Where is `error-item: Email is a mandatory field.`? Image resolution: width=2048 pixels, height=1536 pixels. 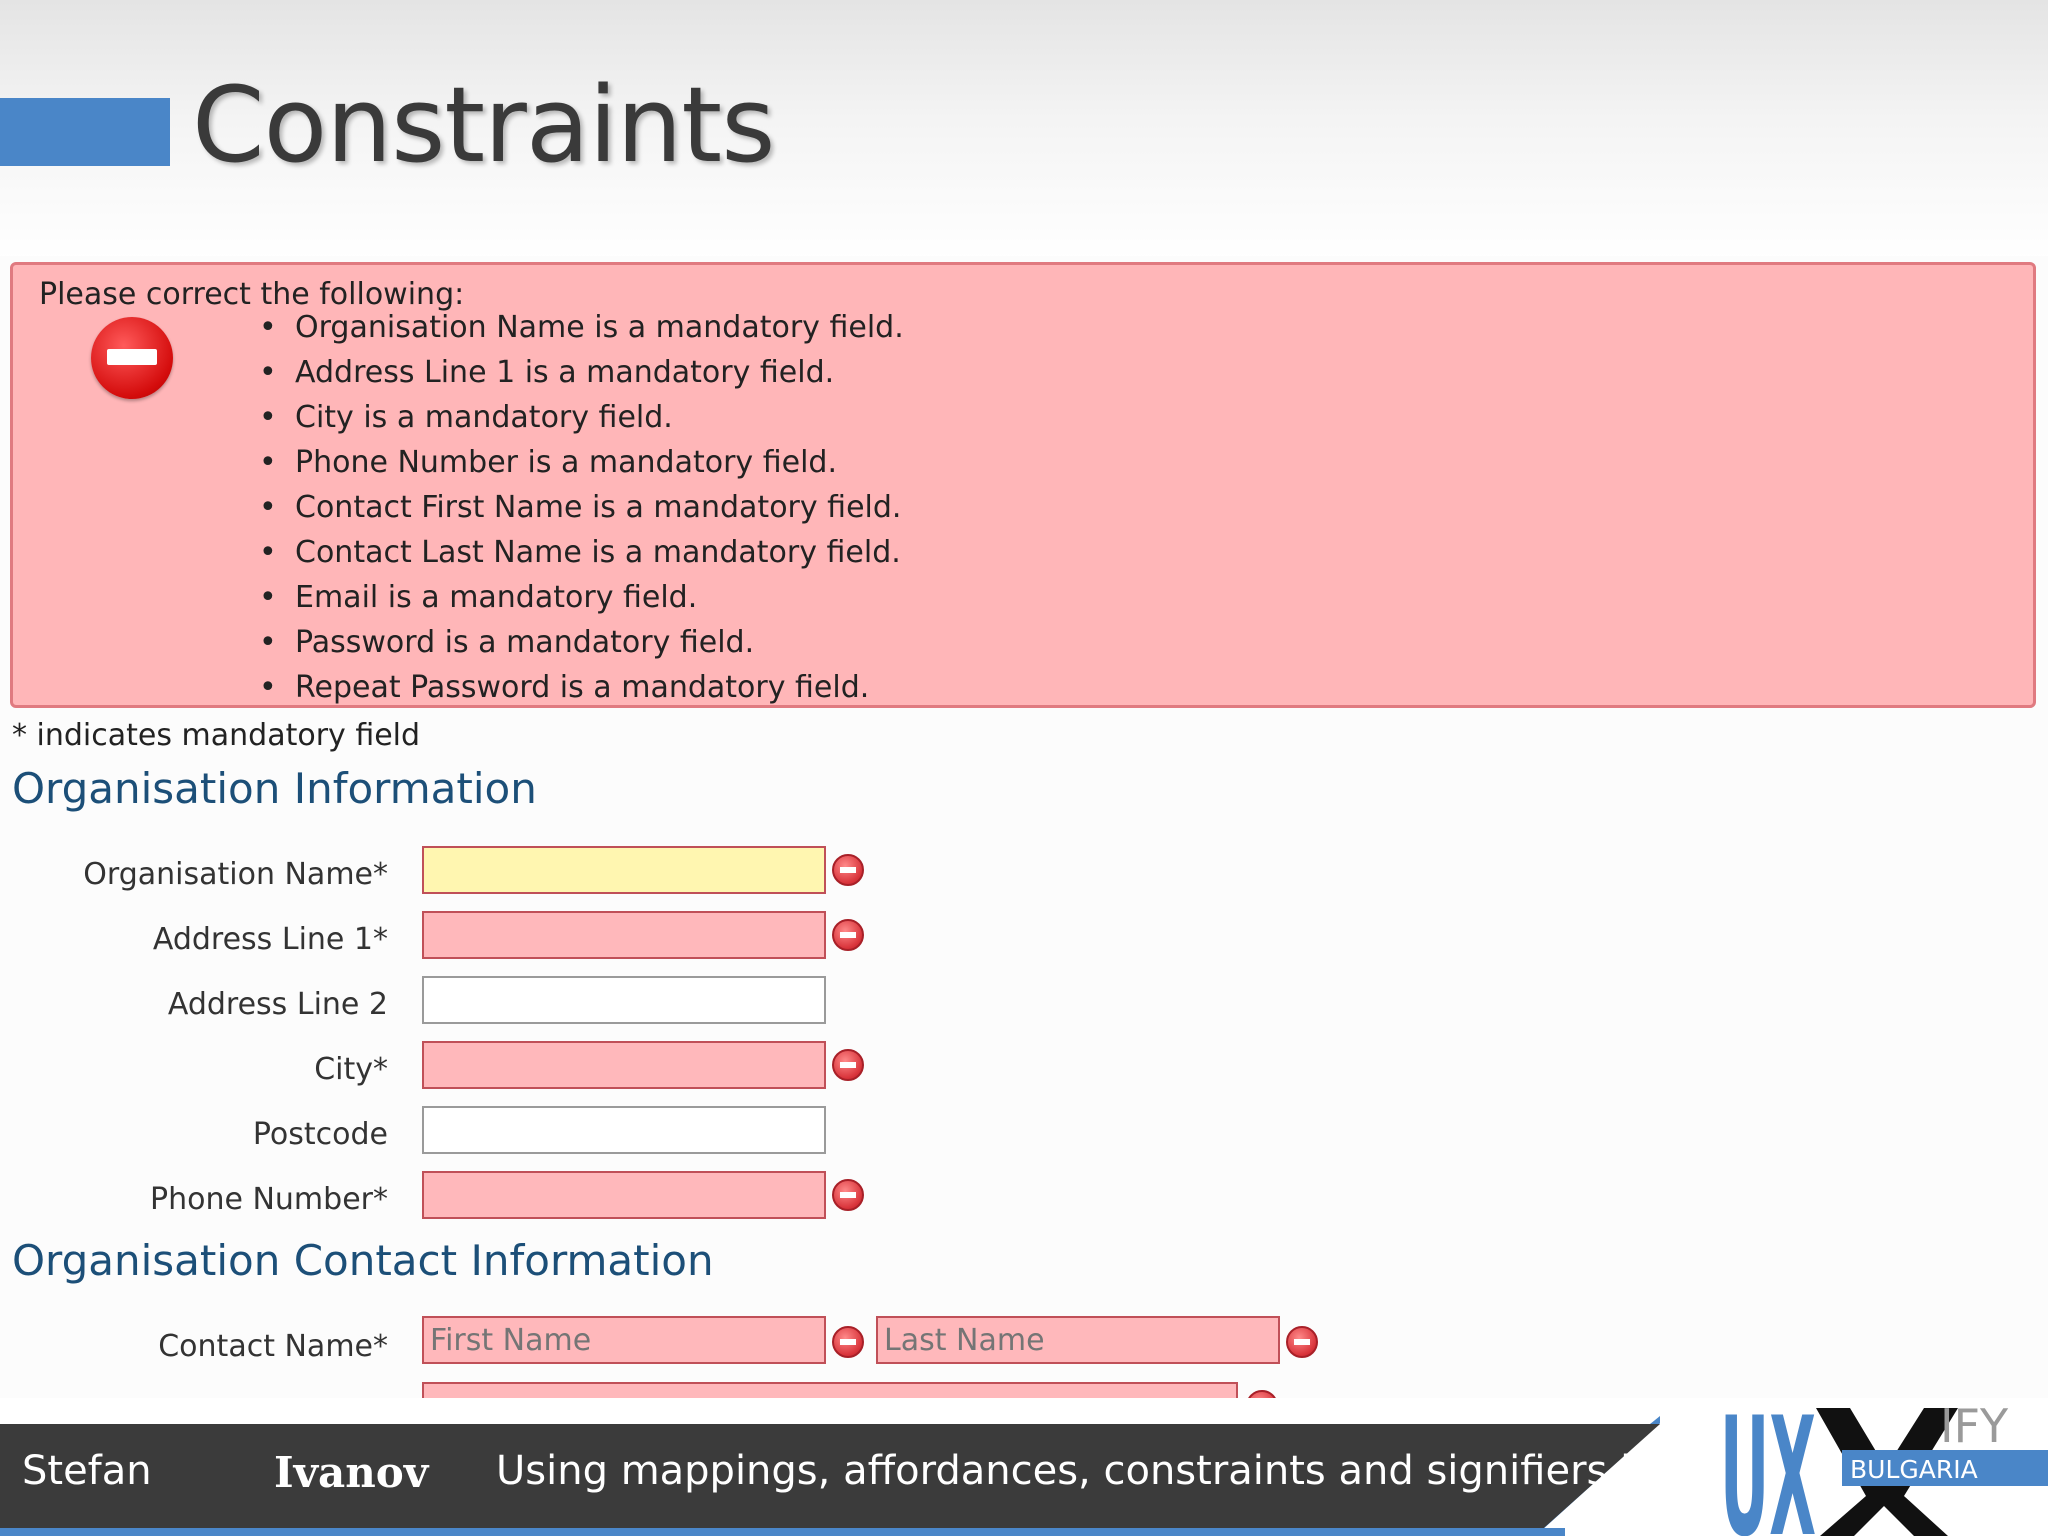
error-item: Email is a mandatory field. is located at coordinates (581, 597).